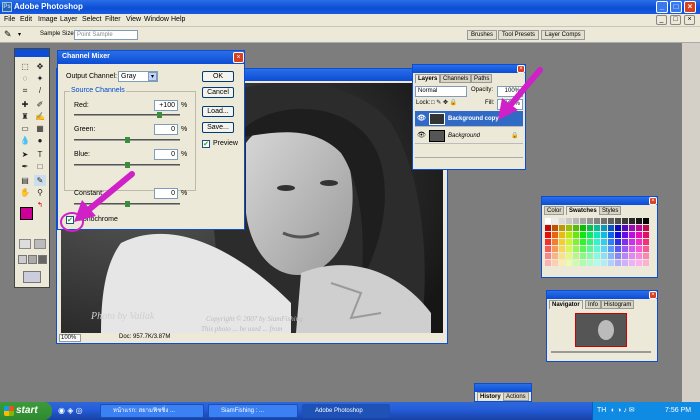  I want to click on eraser-icon: ▭, so click(25, 128).